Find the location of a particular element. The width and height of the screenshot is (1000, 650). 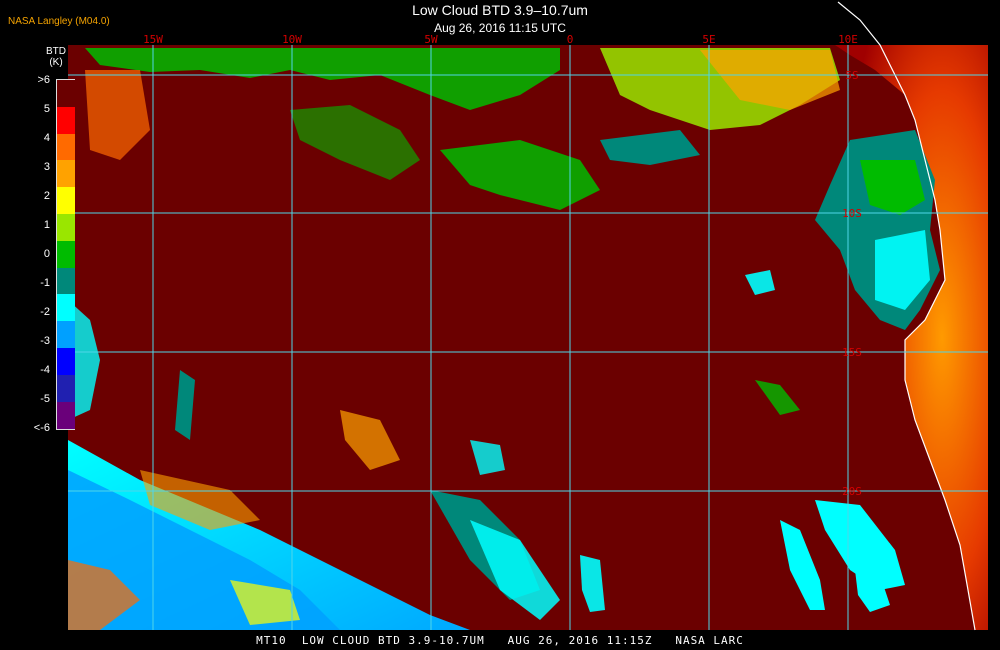

legend-label: 5 is located at coordinates (46, 109).